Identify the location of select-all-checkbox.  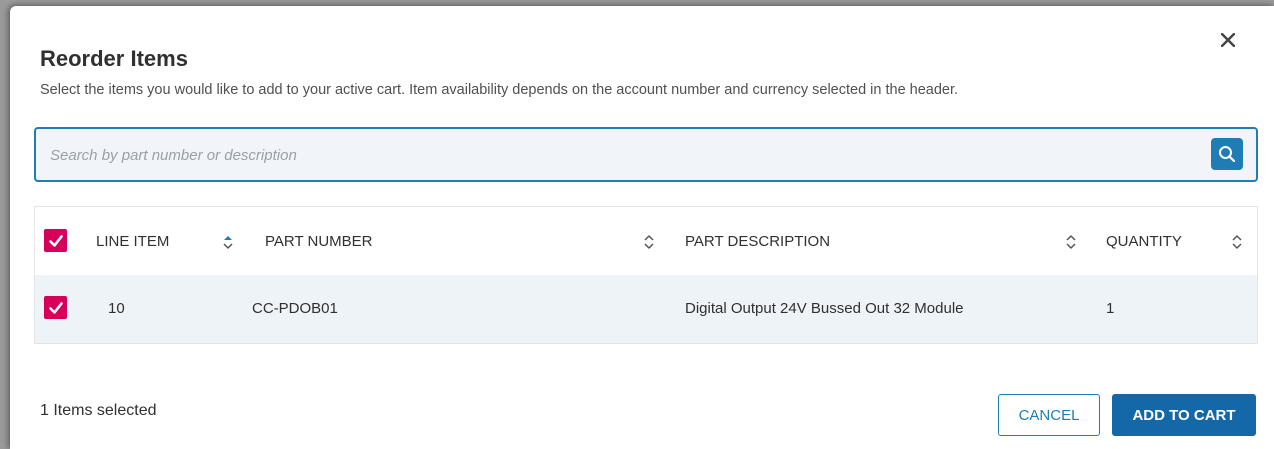
(55, 240).